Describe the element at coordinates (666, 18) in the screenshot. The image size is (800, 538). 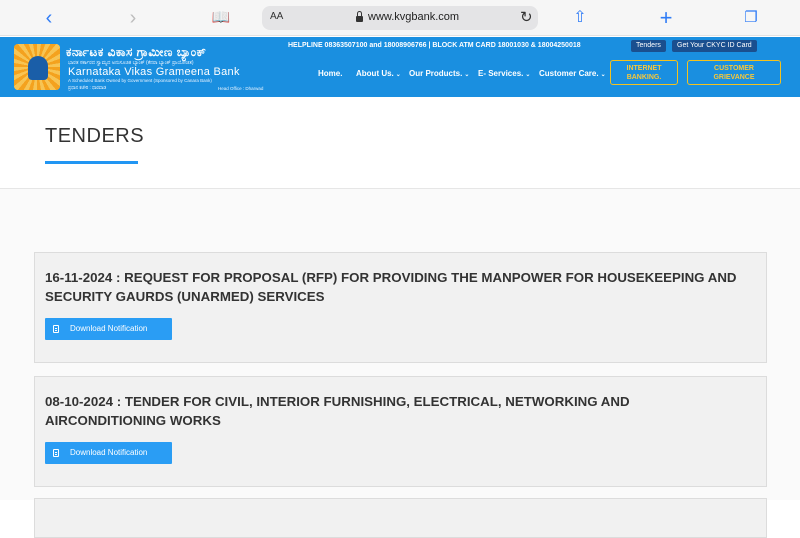
I see `new-tab-icon: +` at that location.